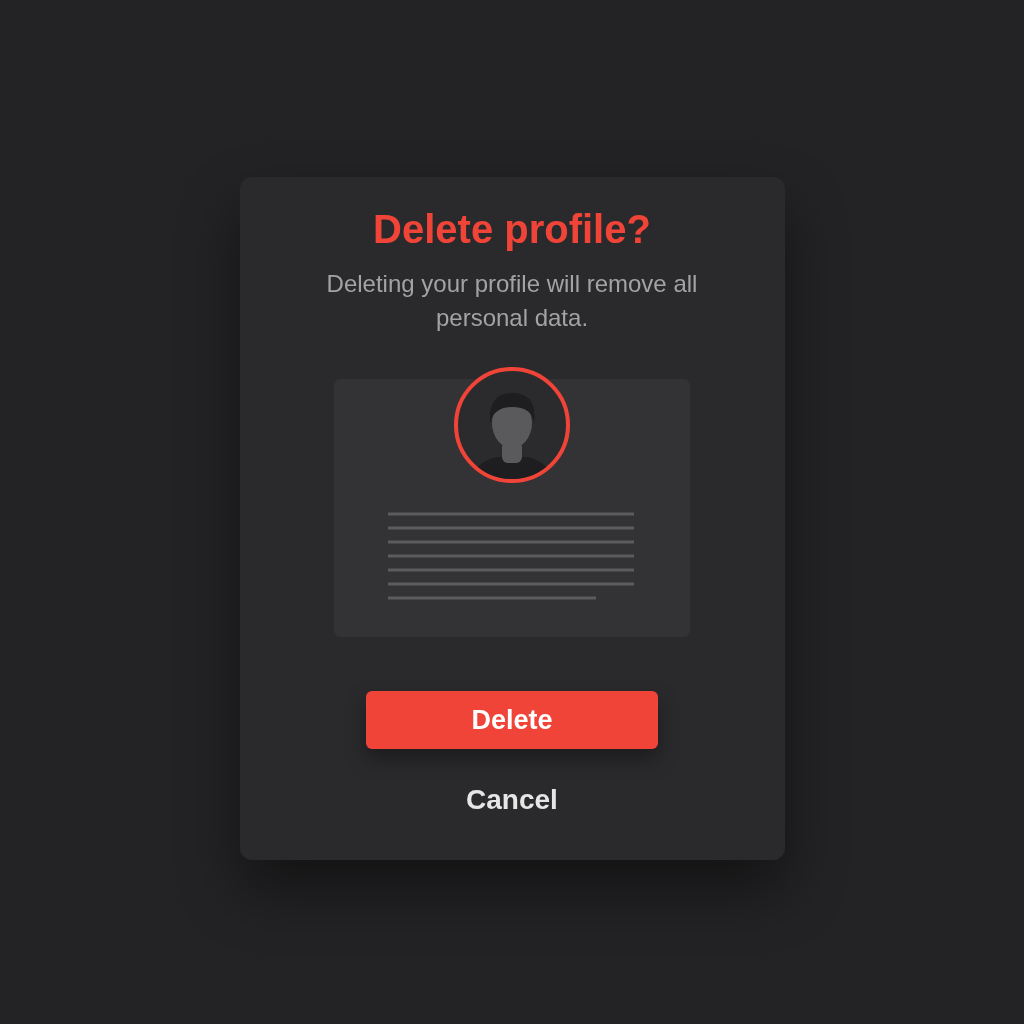 This screenshot has width=1024, height=1024. What do you see at coordinates (512, 720) in the screenshot?
I see `delete-button: Delete` at bounding box center [512, 720].